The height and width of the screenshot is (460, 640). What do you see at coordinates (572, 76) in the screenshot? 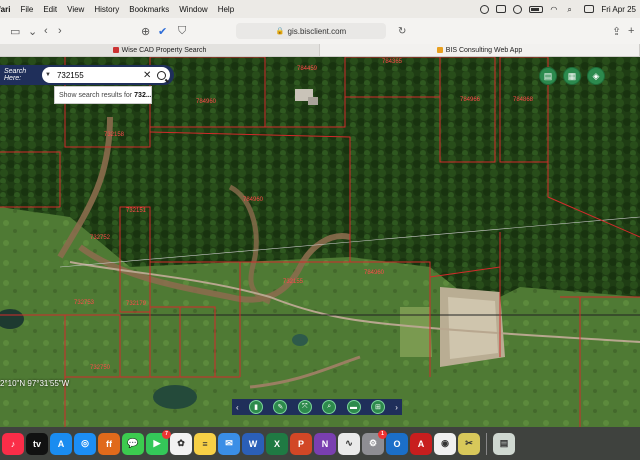
I see `grid-icon: ▦` at bounding box center [572, 76].